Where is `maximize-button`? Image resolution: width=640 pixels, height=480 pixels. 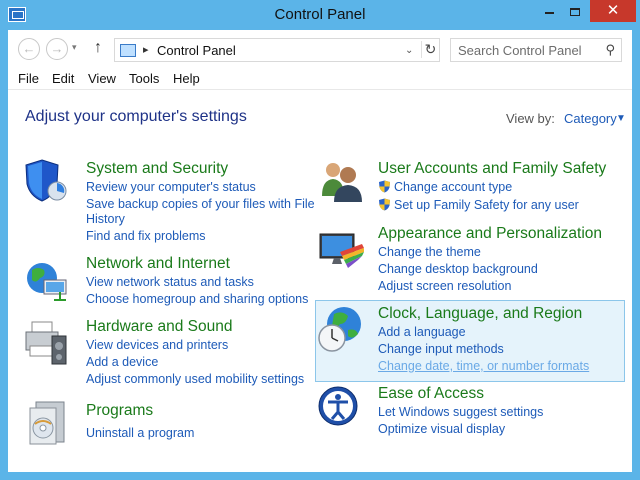 maximize-button is located at coordinates (575, 11).